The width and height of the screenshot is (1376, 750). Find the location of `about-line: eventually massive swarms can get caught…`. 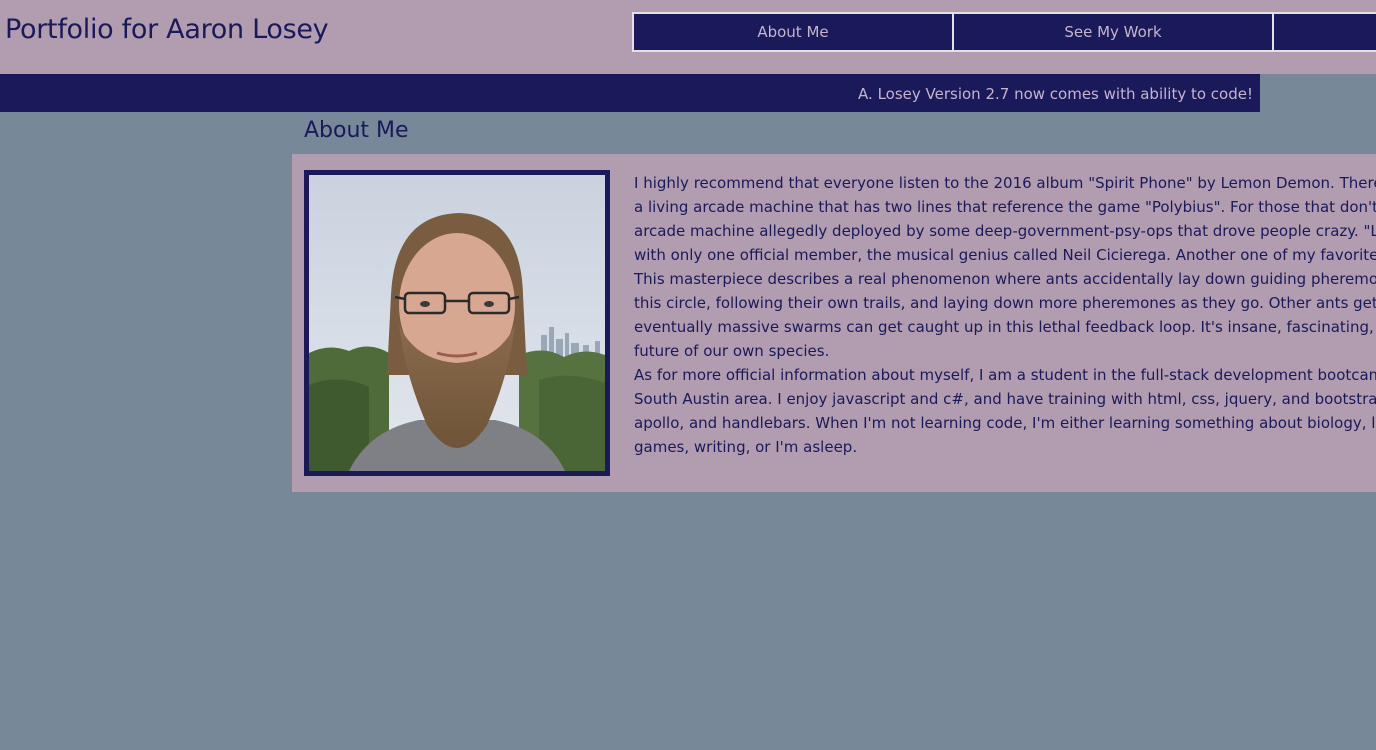

about-line: eventually massive swarms can get caught… is located at coordinates (1005, 327).